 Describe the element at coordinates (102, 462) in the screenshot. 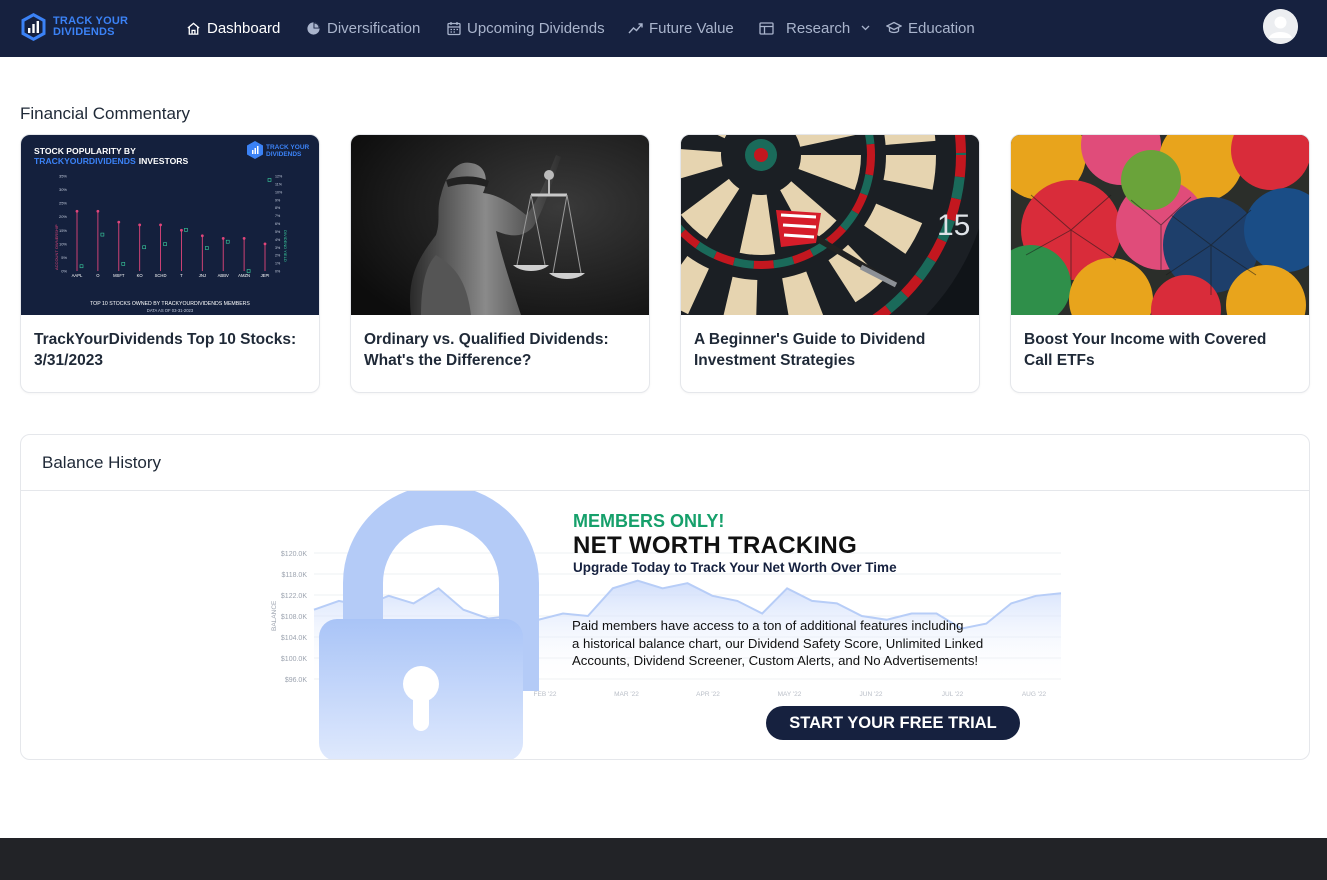

I see `balance-history-title: Balance History` at that location.